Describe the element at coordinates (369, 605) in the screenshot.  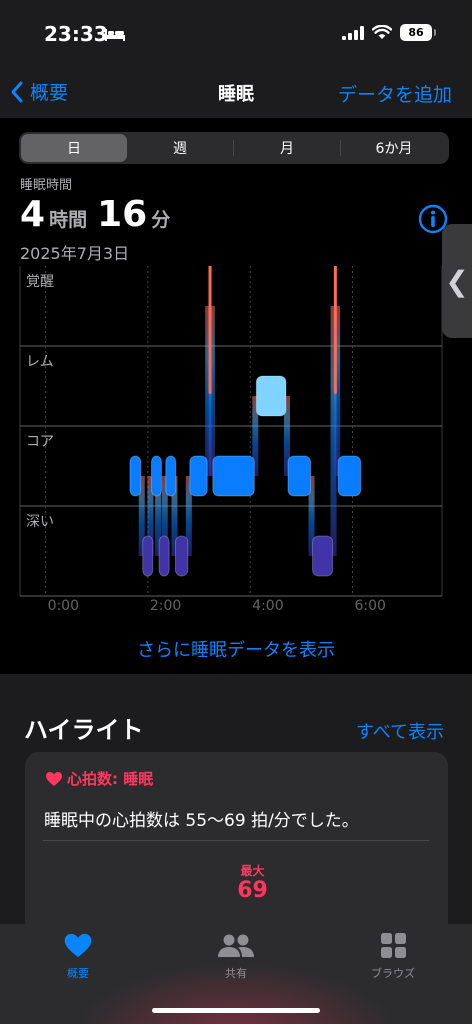
I see `time-tick-label: 6:00` at that location.